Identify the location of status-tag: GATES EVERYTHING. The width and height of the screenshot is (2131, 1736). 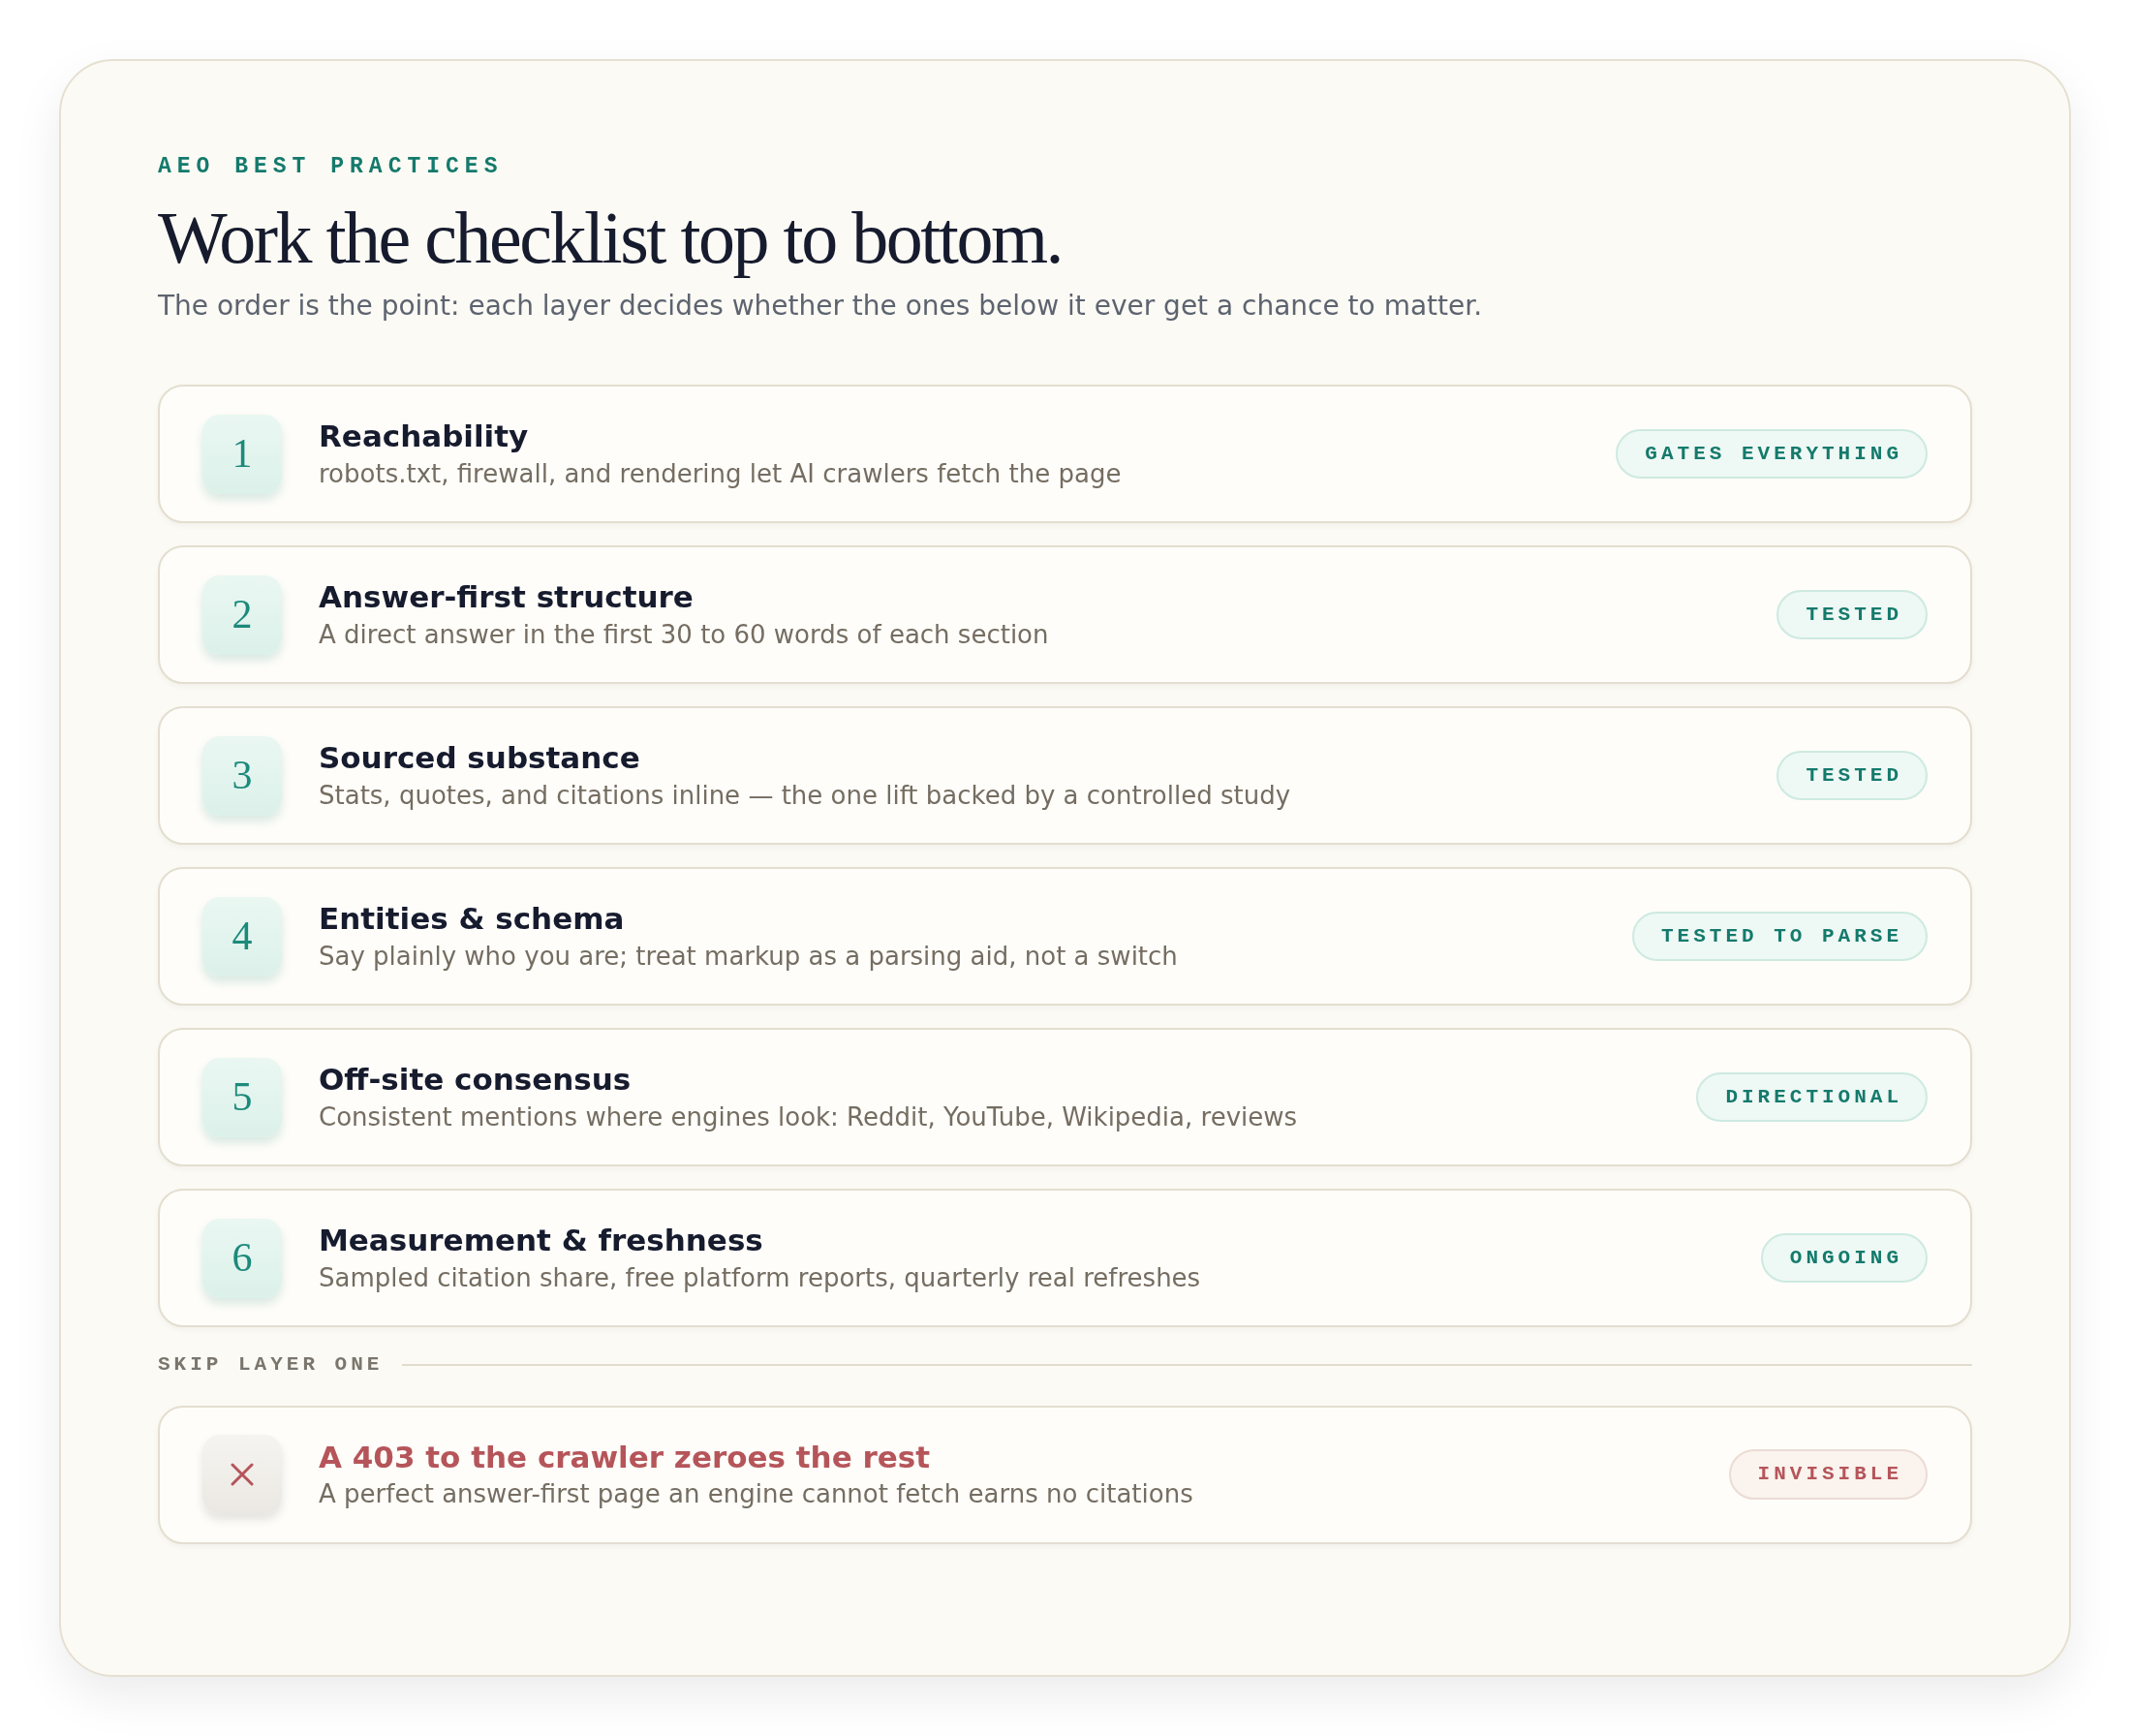
(1772, 454).